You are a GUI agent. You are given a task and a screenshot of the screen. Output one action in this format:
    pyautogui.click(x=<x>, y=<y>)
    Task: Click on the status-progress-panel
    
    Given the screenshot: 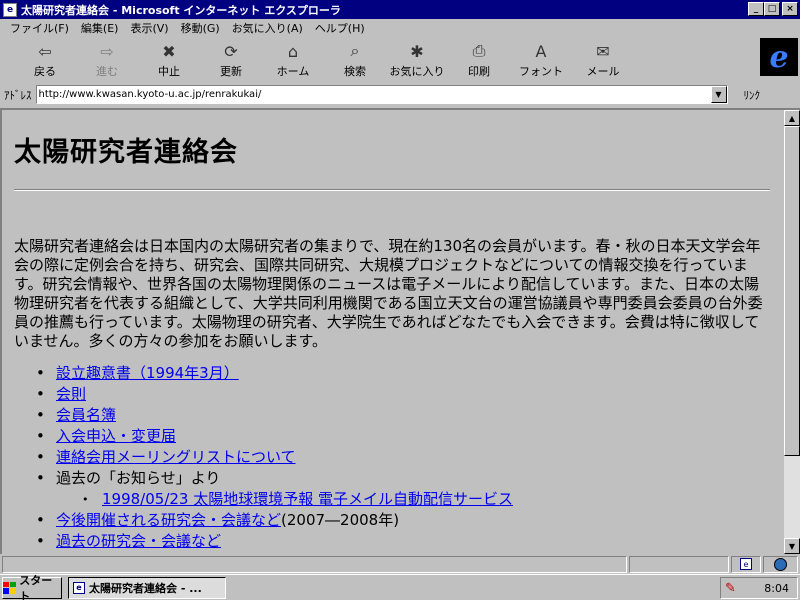 What is the action you would take?
    pyautogui.click(x=679, y=564)
    